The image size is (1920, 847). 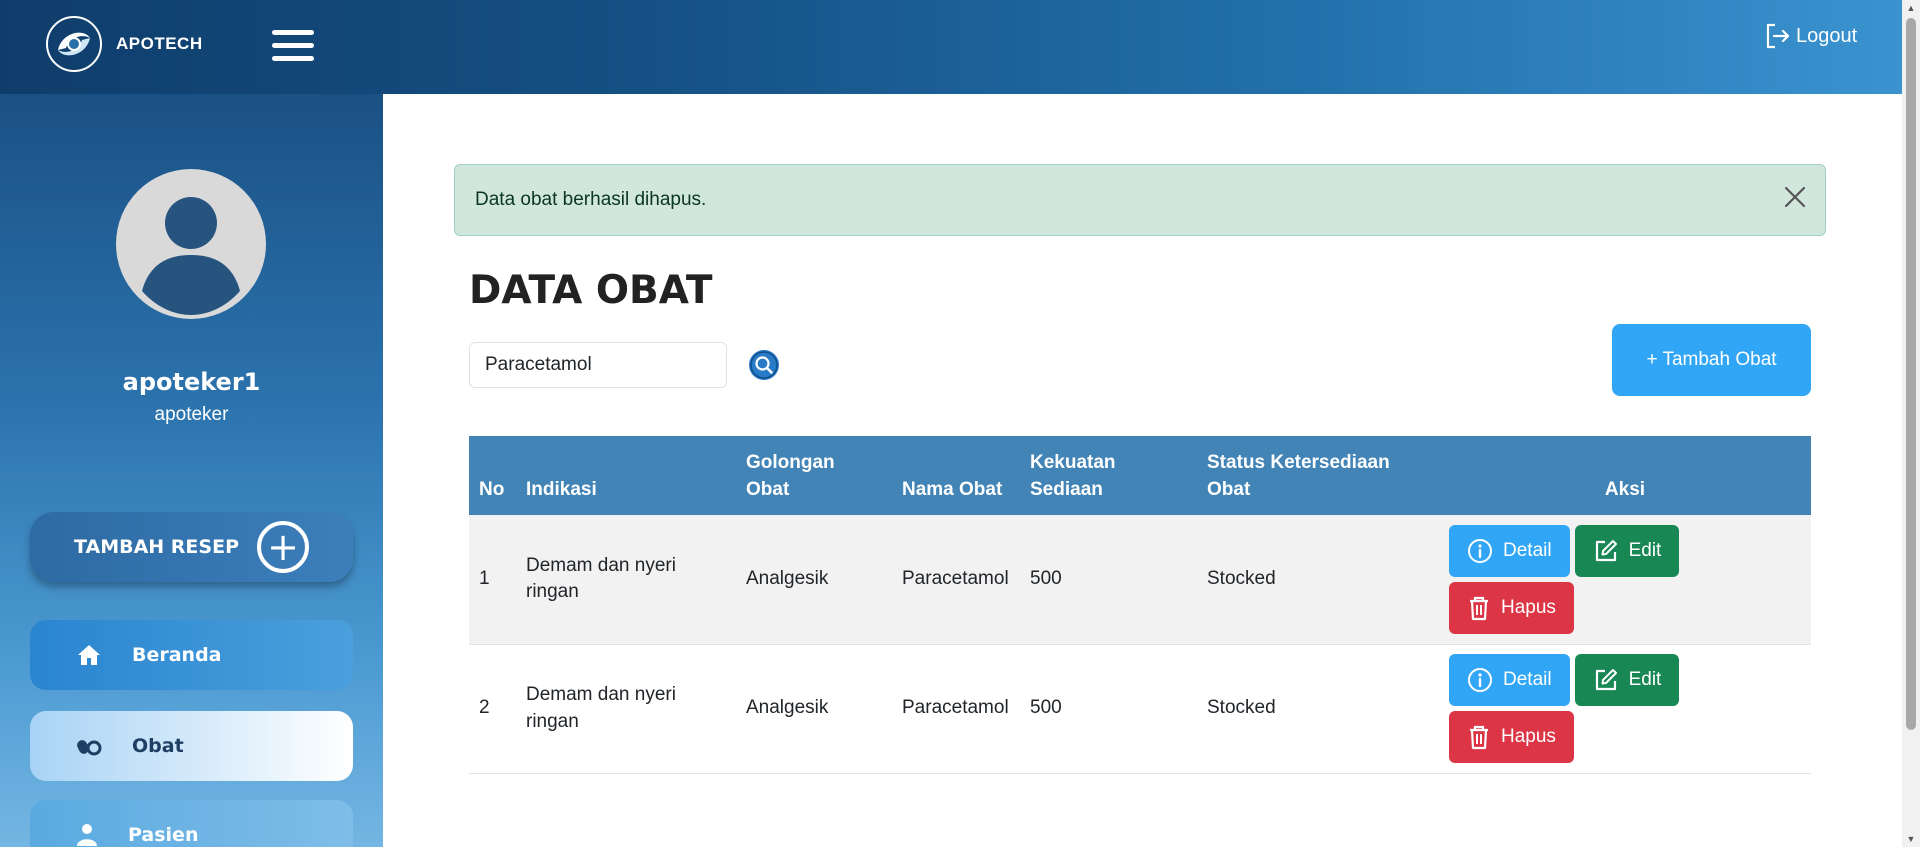 I want to click on close-icon, so click(x=1795, y=197).